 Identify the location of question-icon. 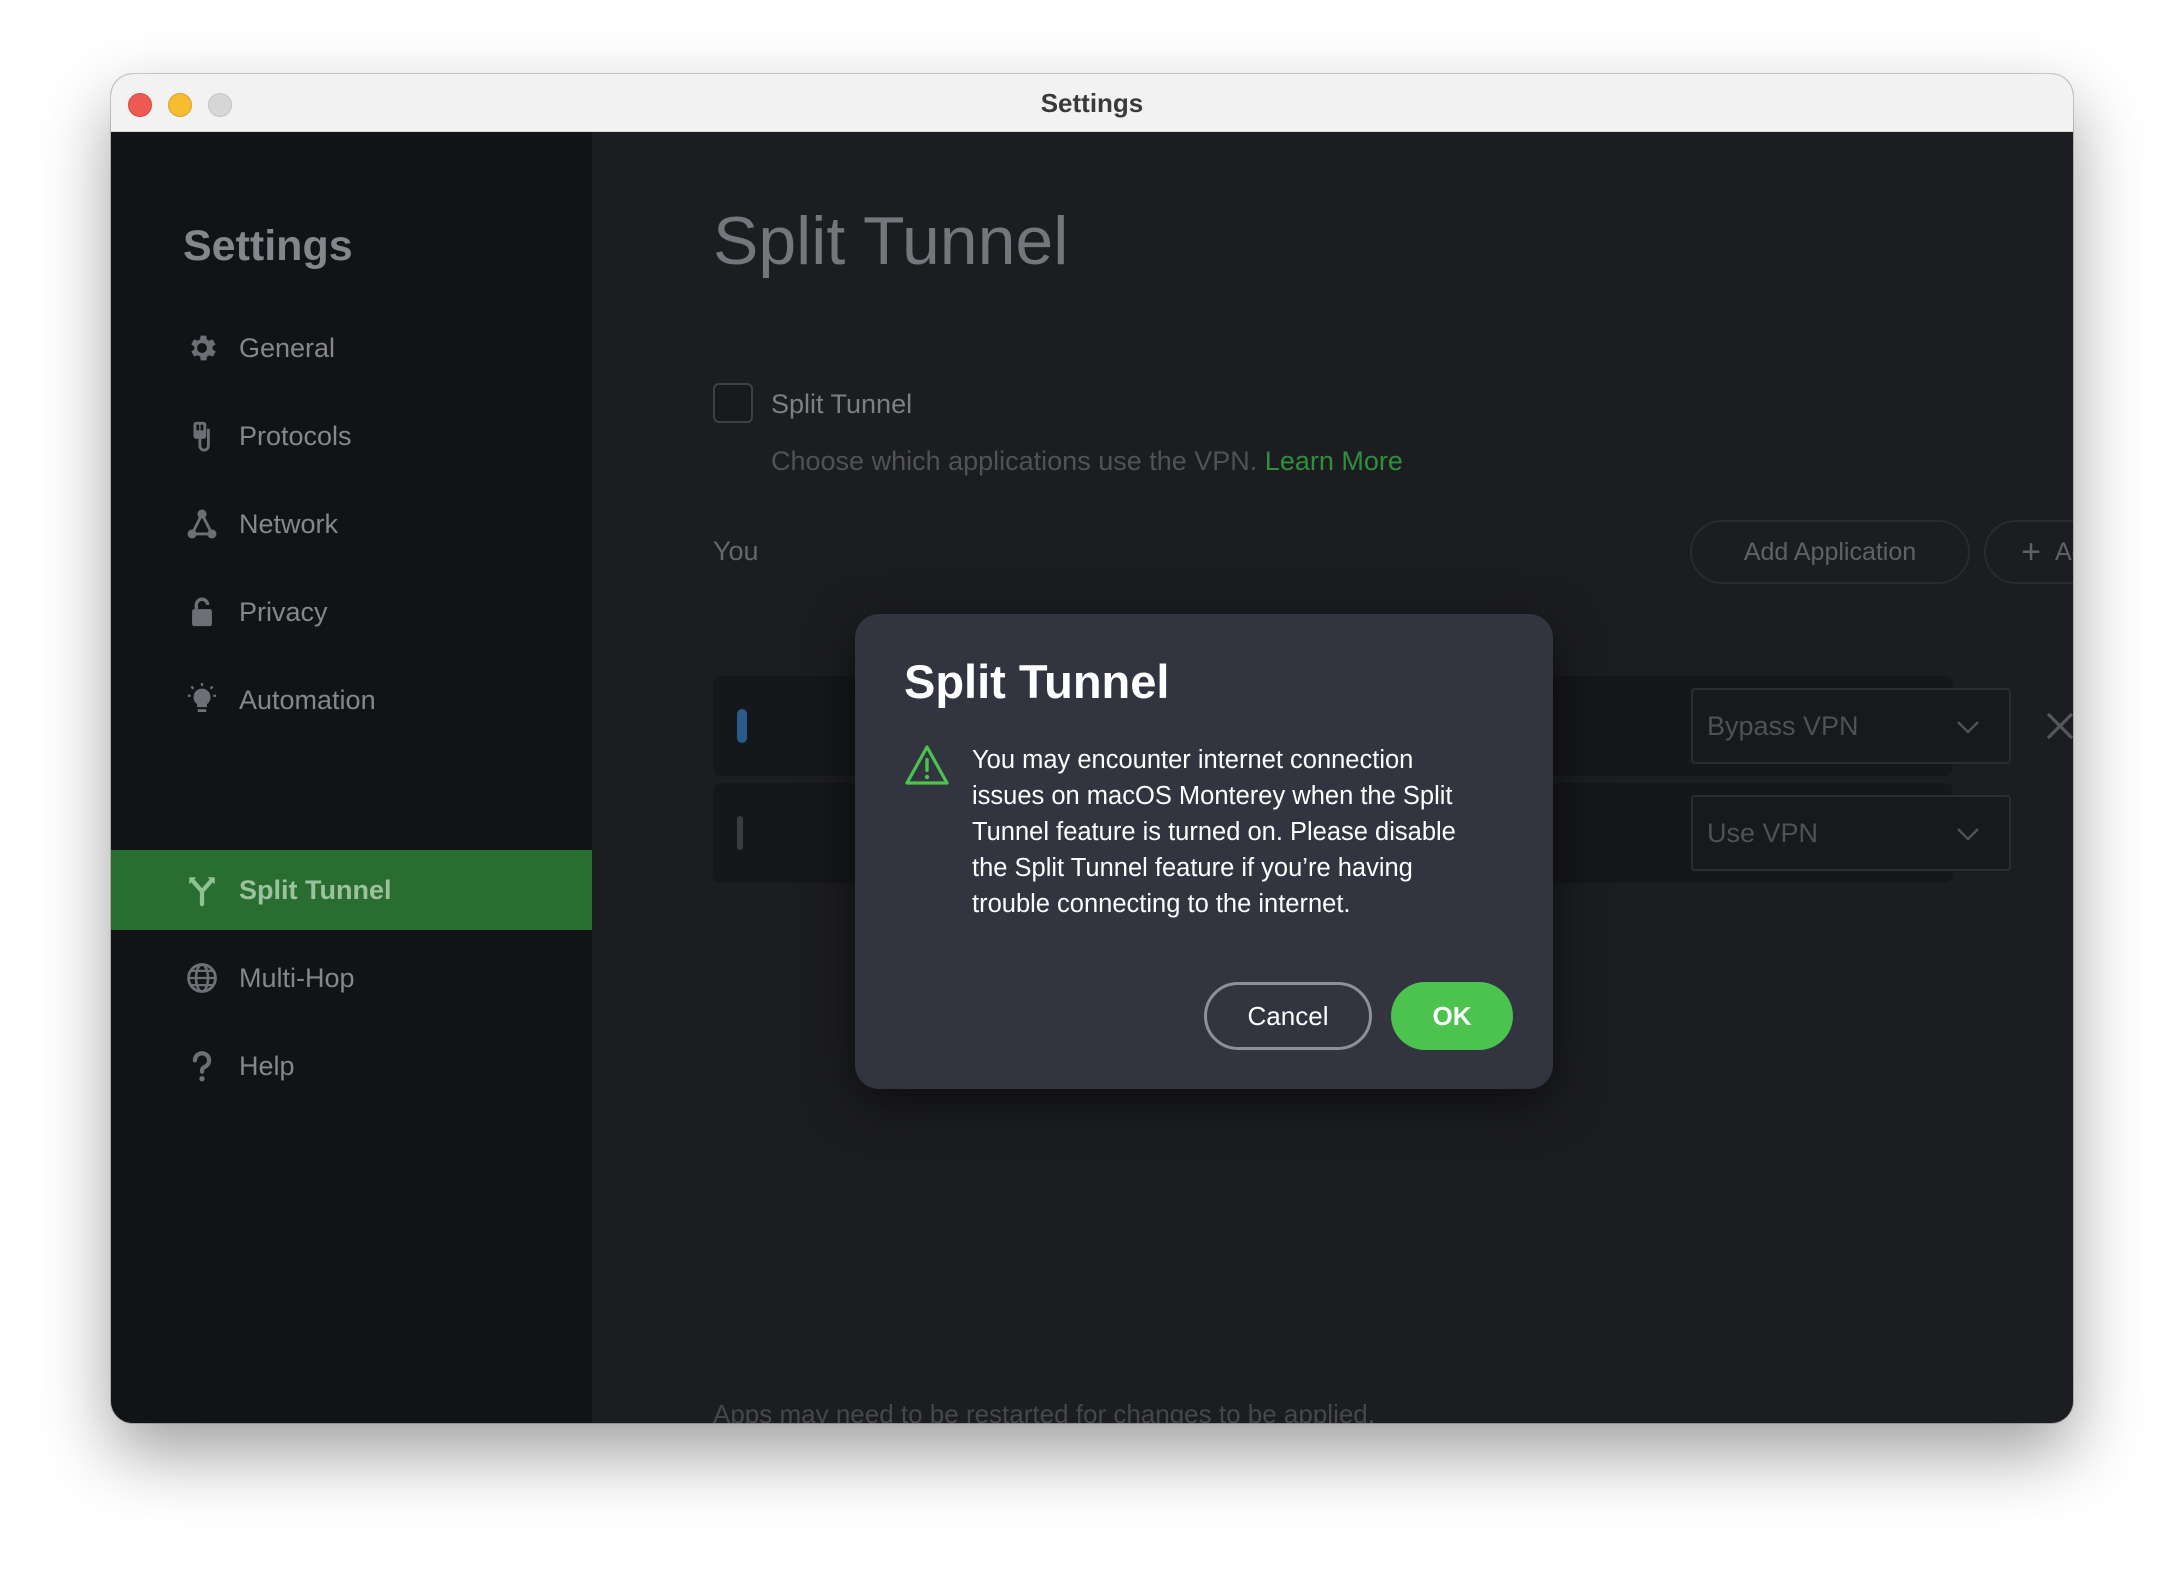
(202, 1066).